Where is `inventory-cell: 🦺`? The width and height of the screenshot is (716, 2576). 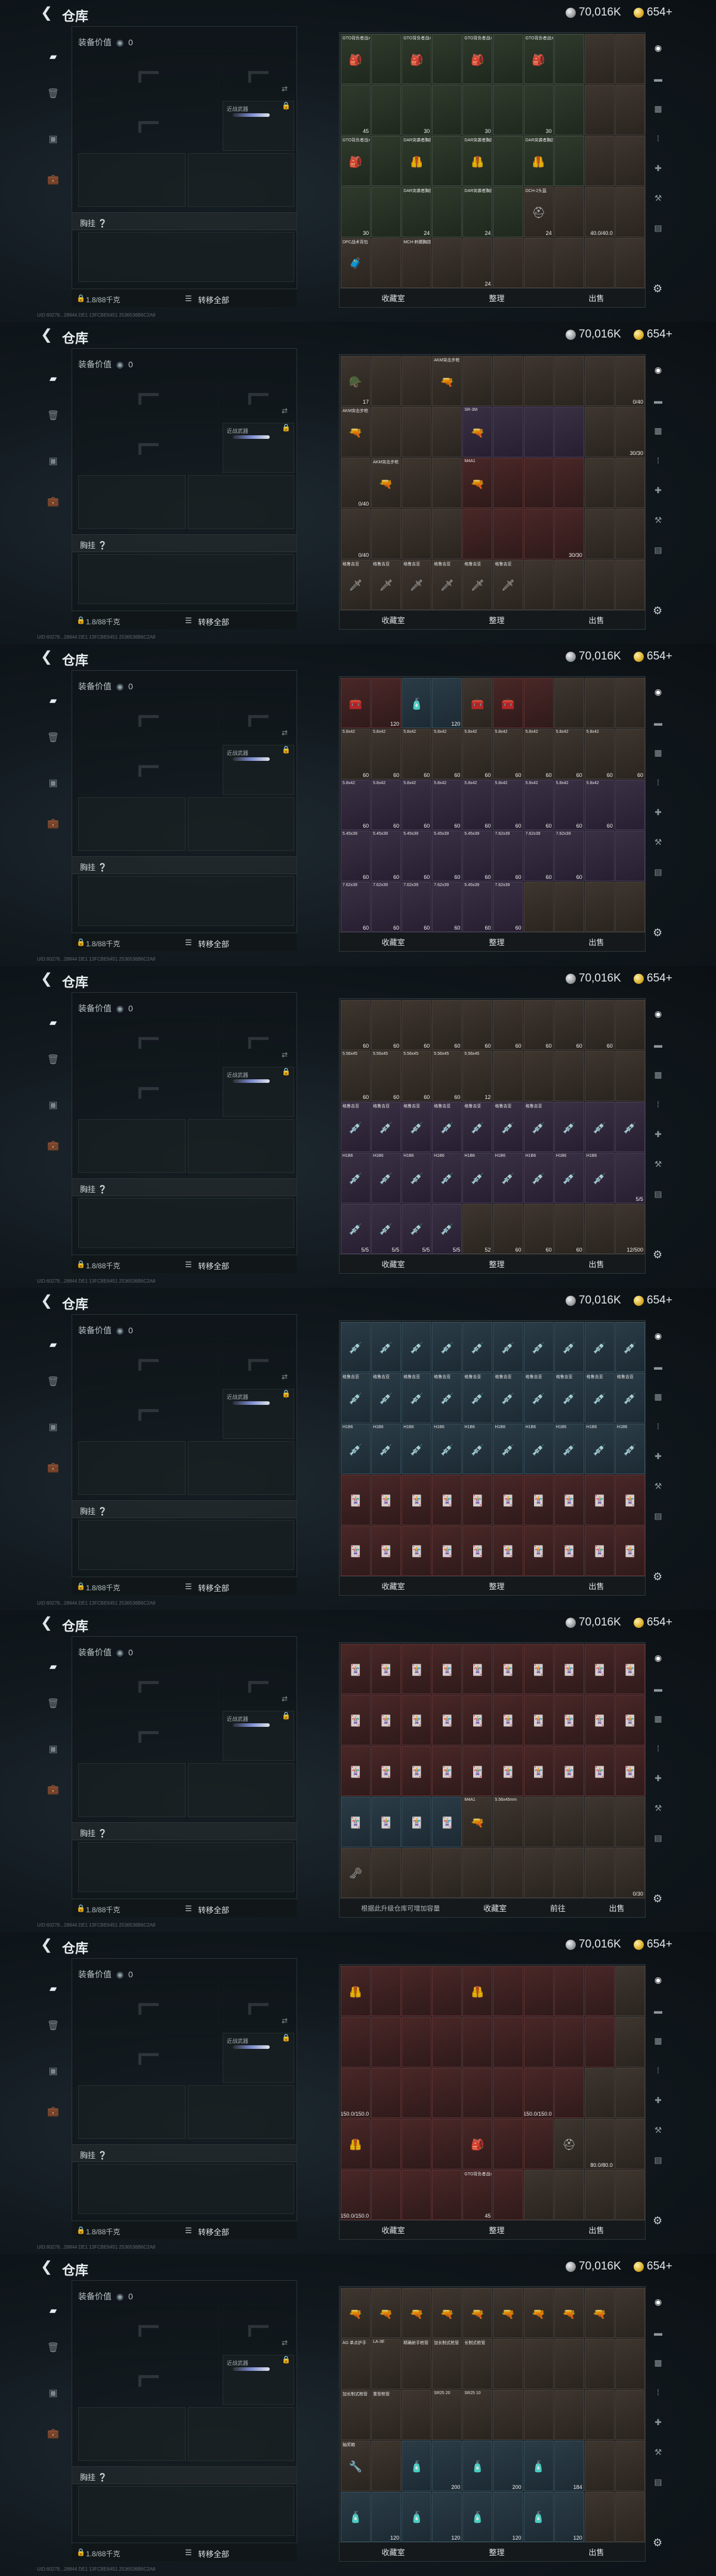
inventory-cell: 🦺 is located at coordinates (356, 1992).